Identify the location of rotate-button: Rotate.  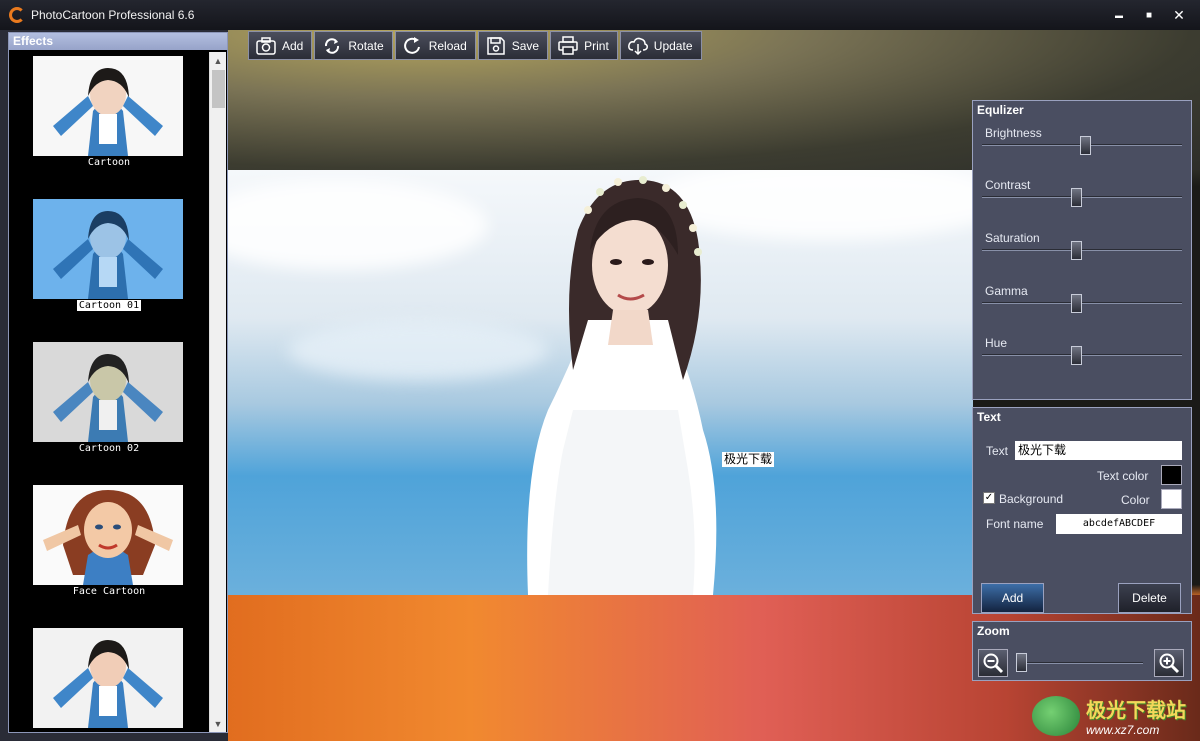
(353, 45).